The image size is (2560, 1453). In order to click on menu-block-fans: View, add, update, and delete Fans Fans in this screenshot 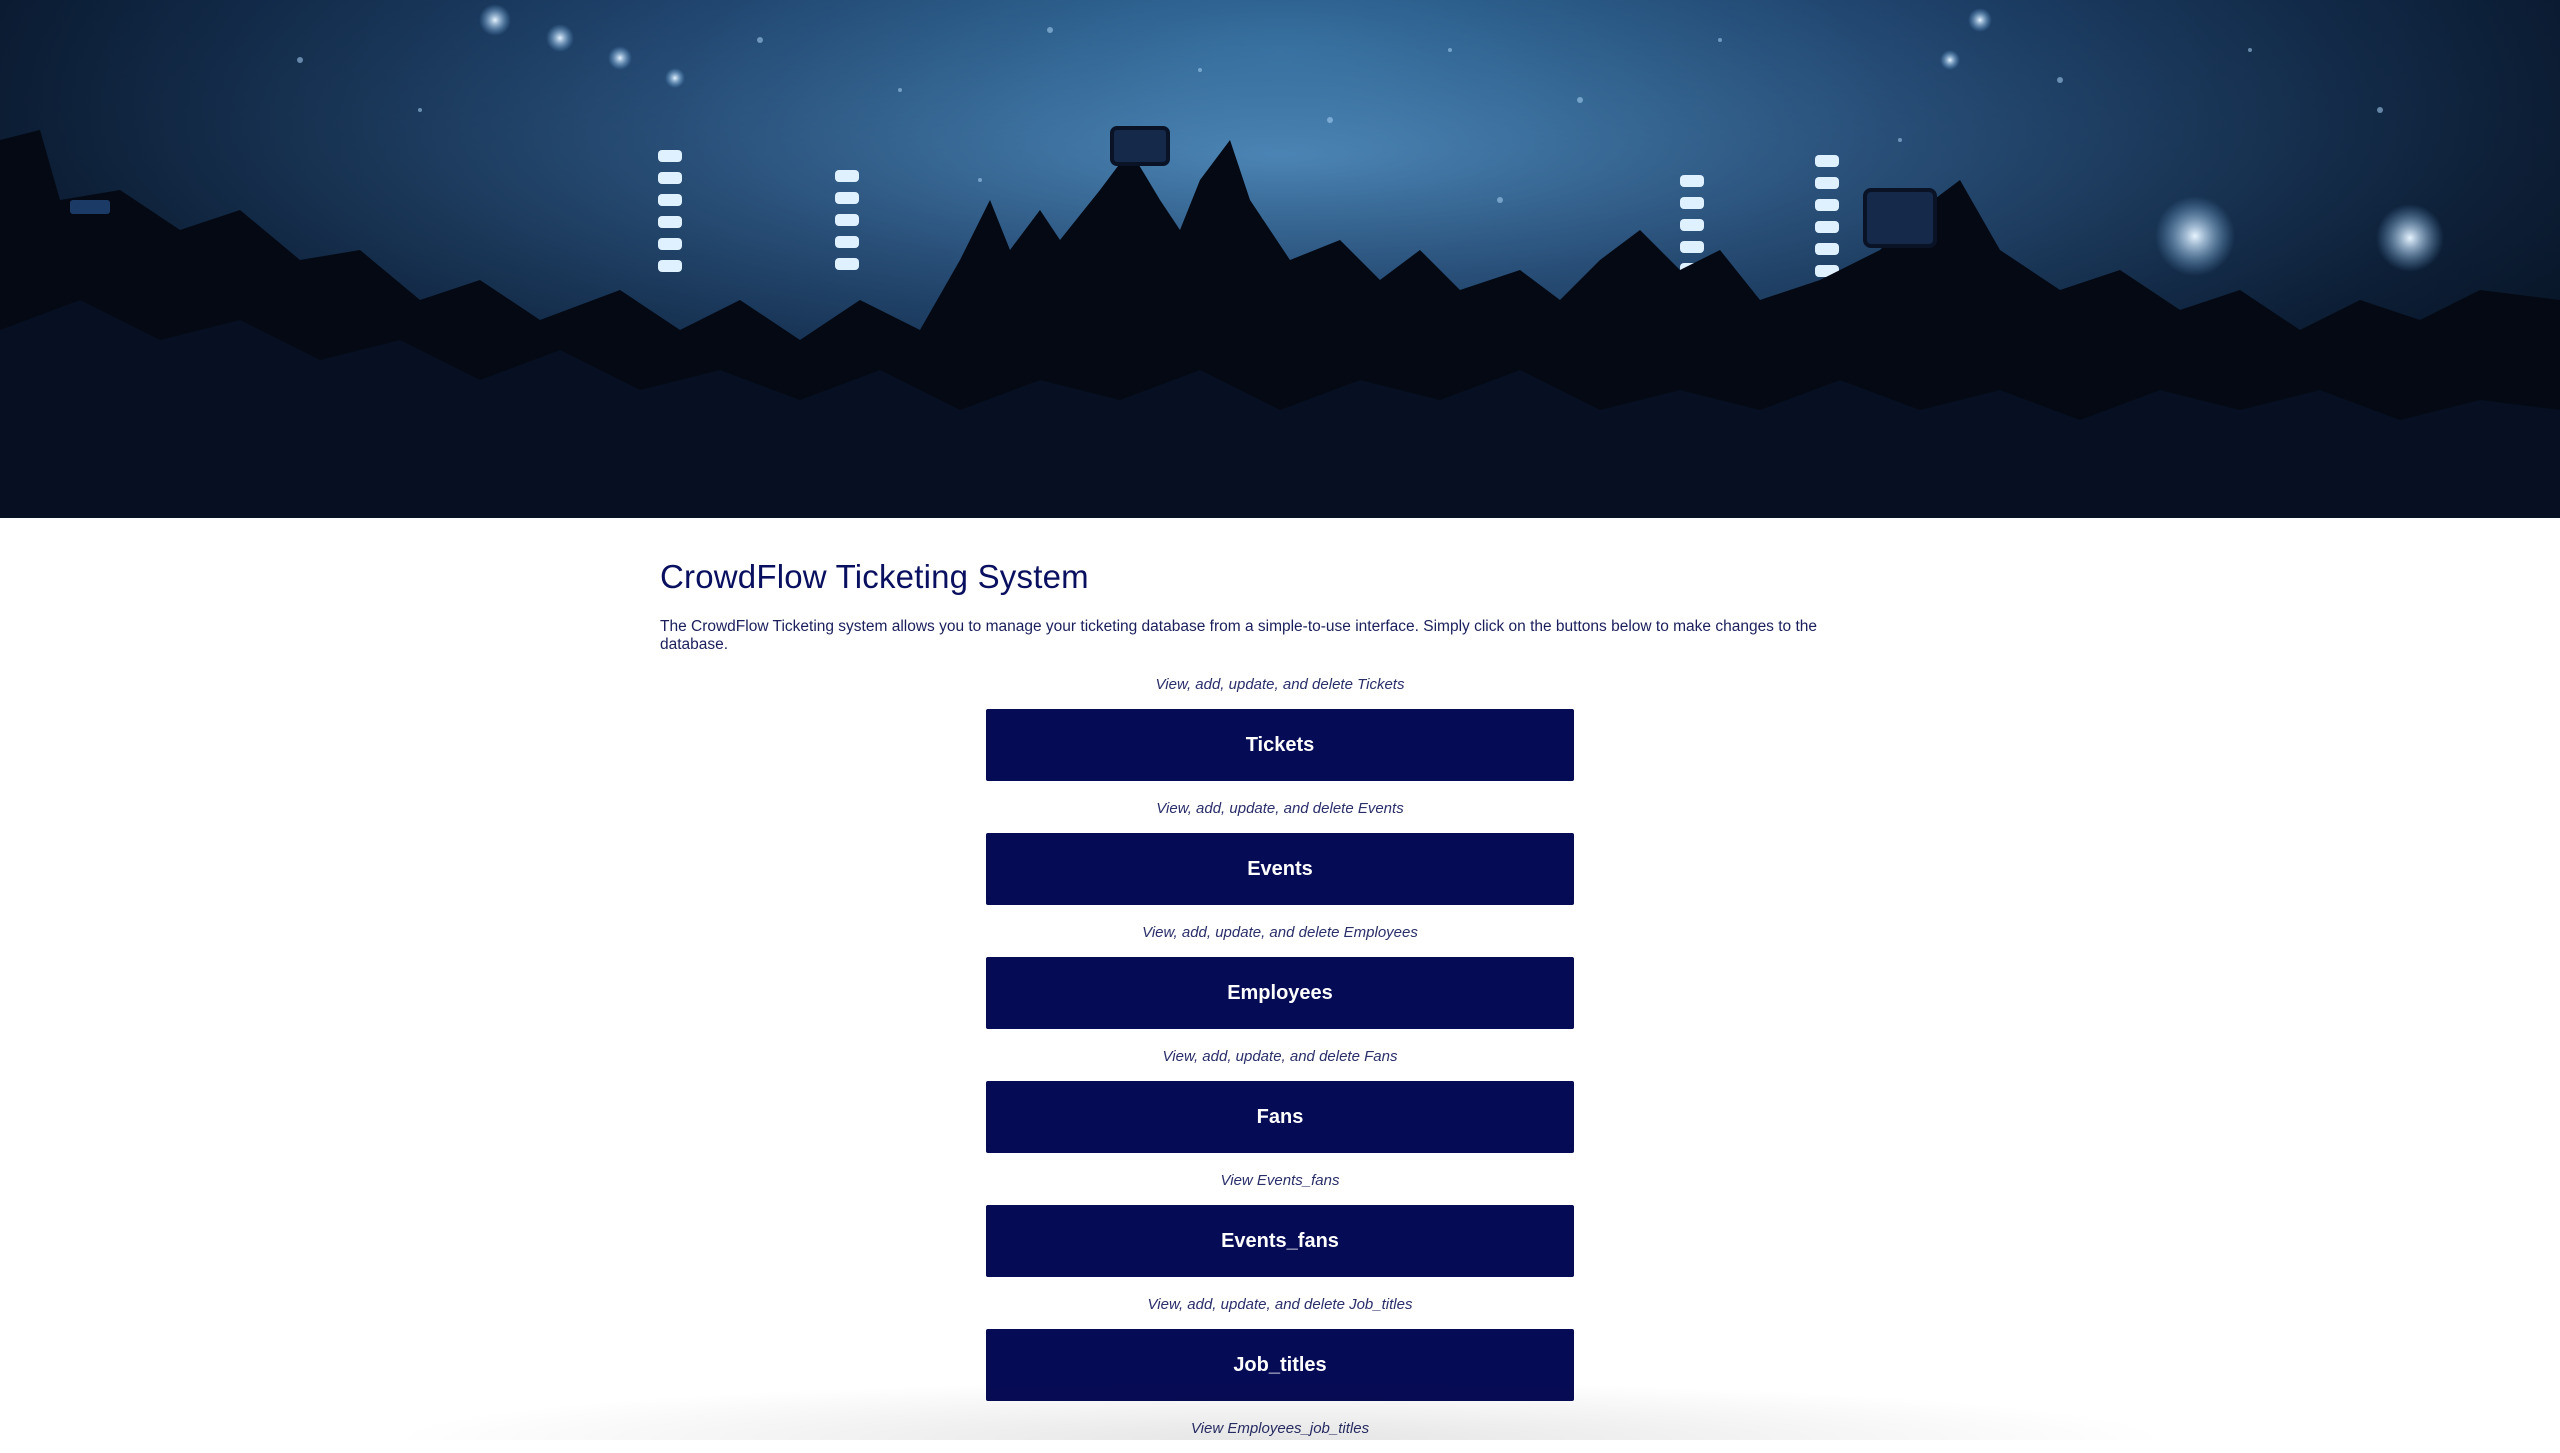, I will do `click(1280, 1110)`.